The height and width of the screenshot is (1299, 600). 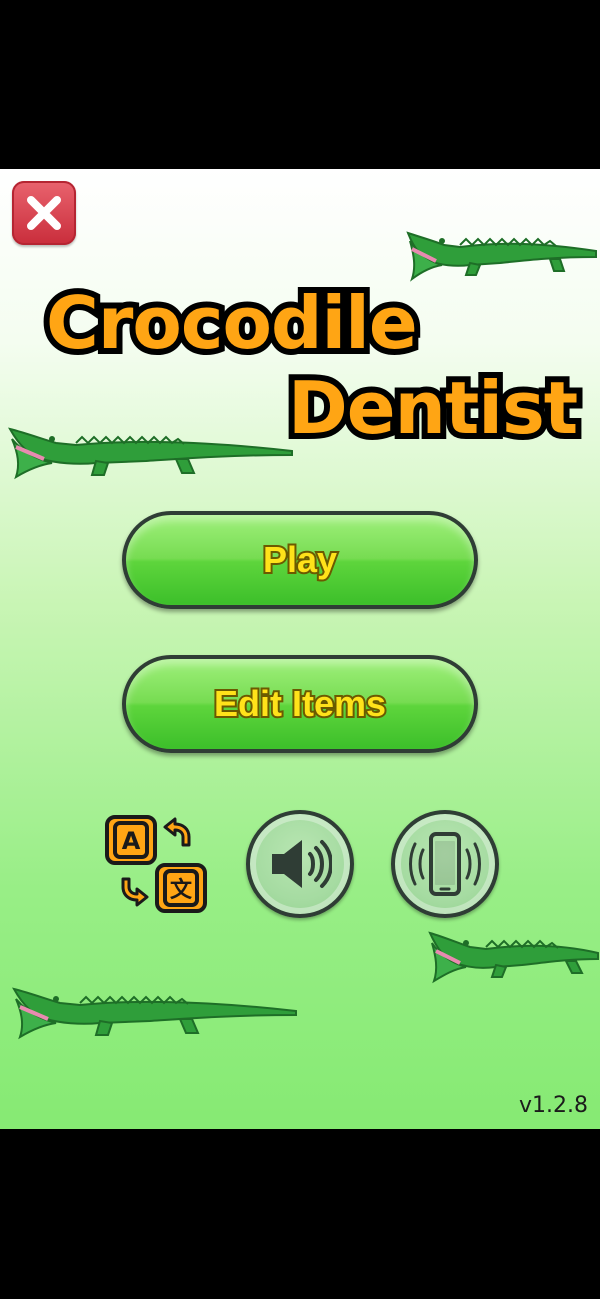 What do you see at coordinates (300, 1214) in the screenshot?
I see `letterbox-bottom` at bounding box center [300, 1214].